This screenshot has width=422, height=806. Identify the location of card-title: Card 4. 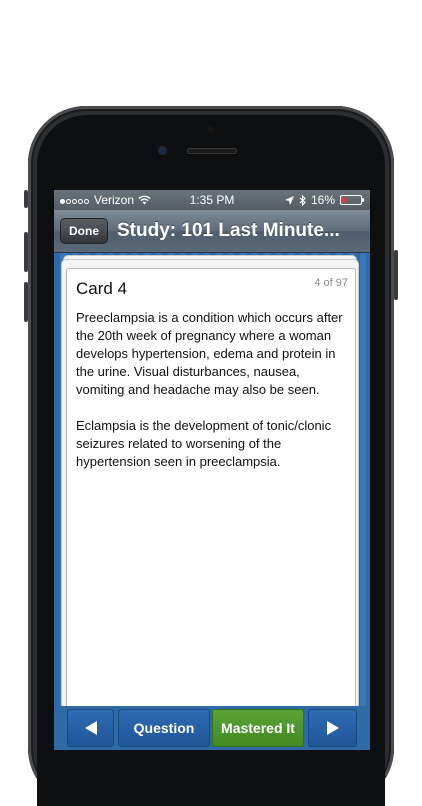
(102, 288).